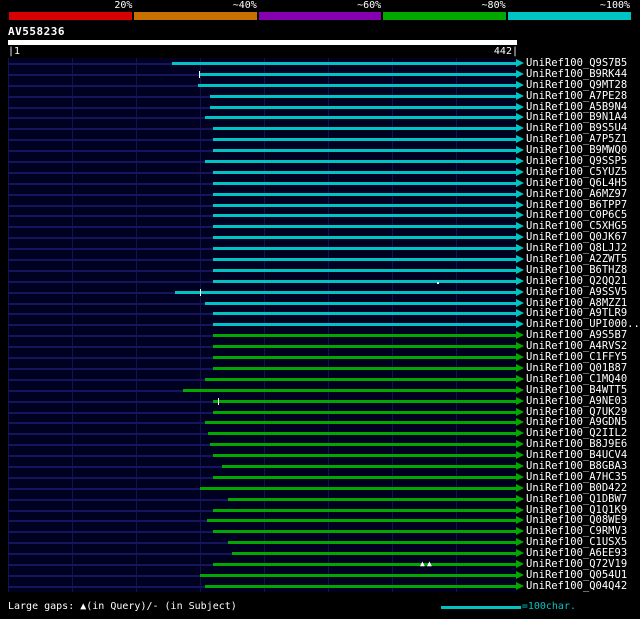 This screenshot has height=619, width=640. I want to click on alignment-row: UniRef100_B4WTT5, so click(324, 390).